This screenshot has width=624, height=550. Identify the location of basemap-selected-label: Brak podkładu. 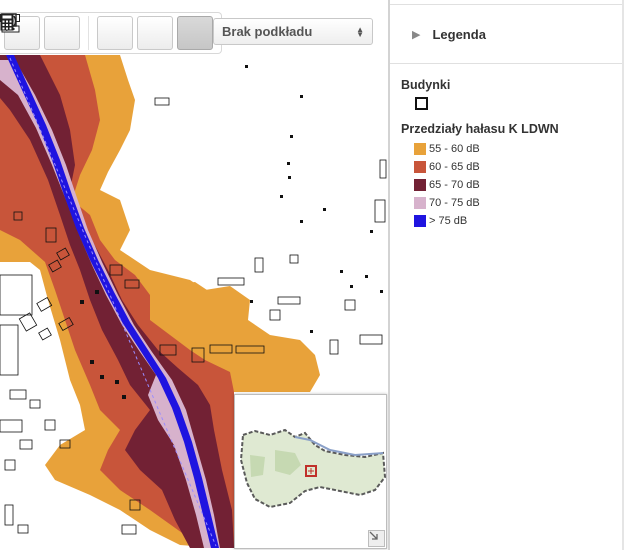
(267, 31).